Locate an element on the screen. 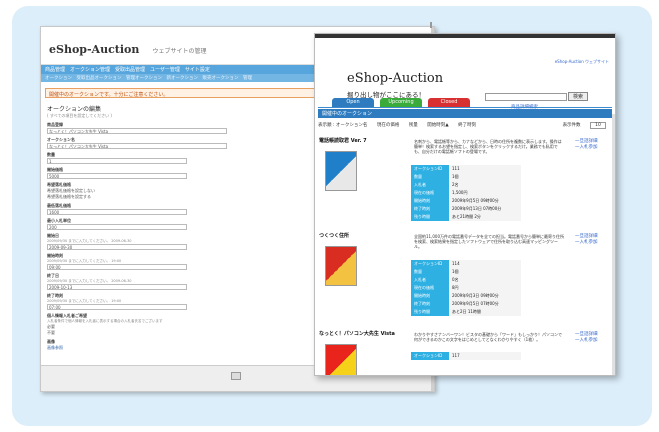 The width and height of the screenshot is (659, 432). field-input: 5000 is located at coordinates (117, 176).